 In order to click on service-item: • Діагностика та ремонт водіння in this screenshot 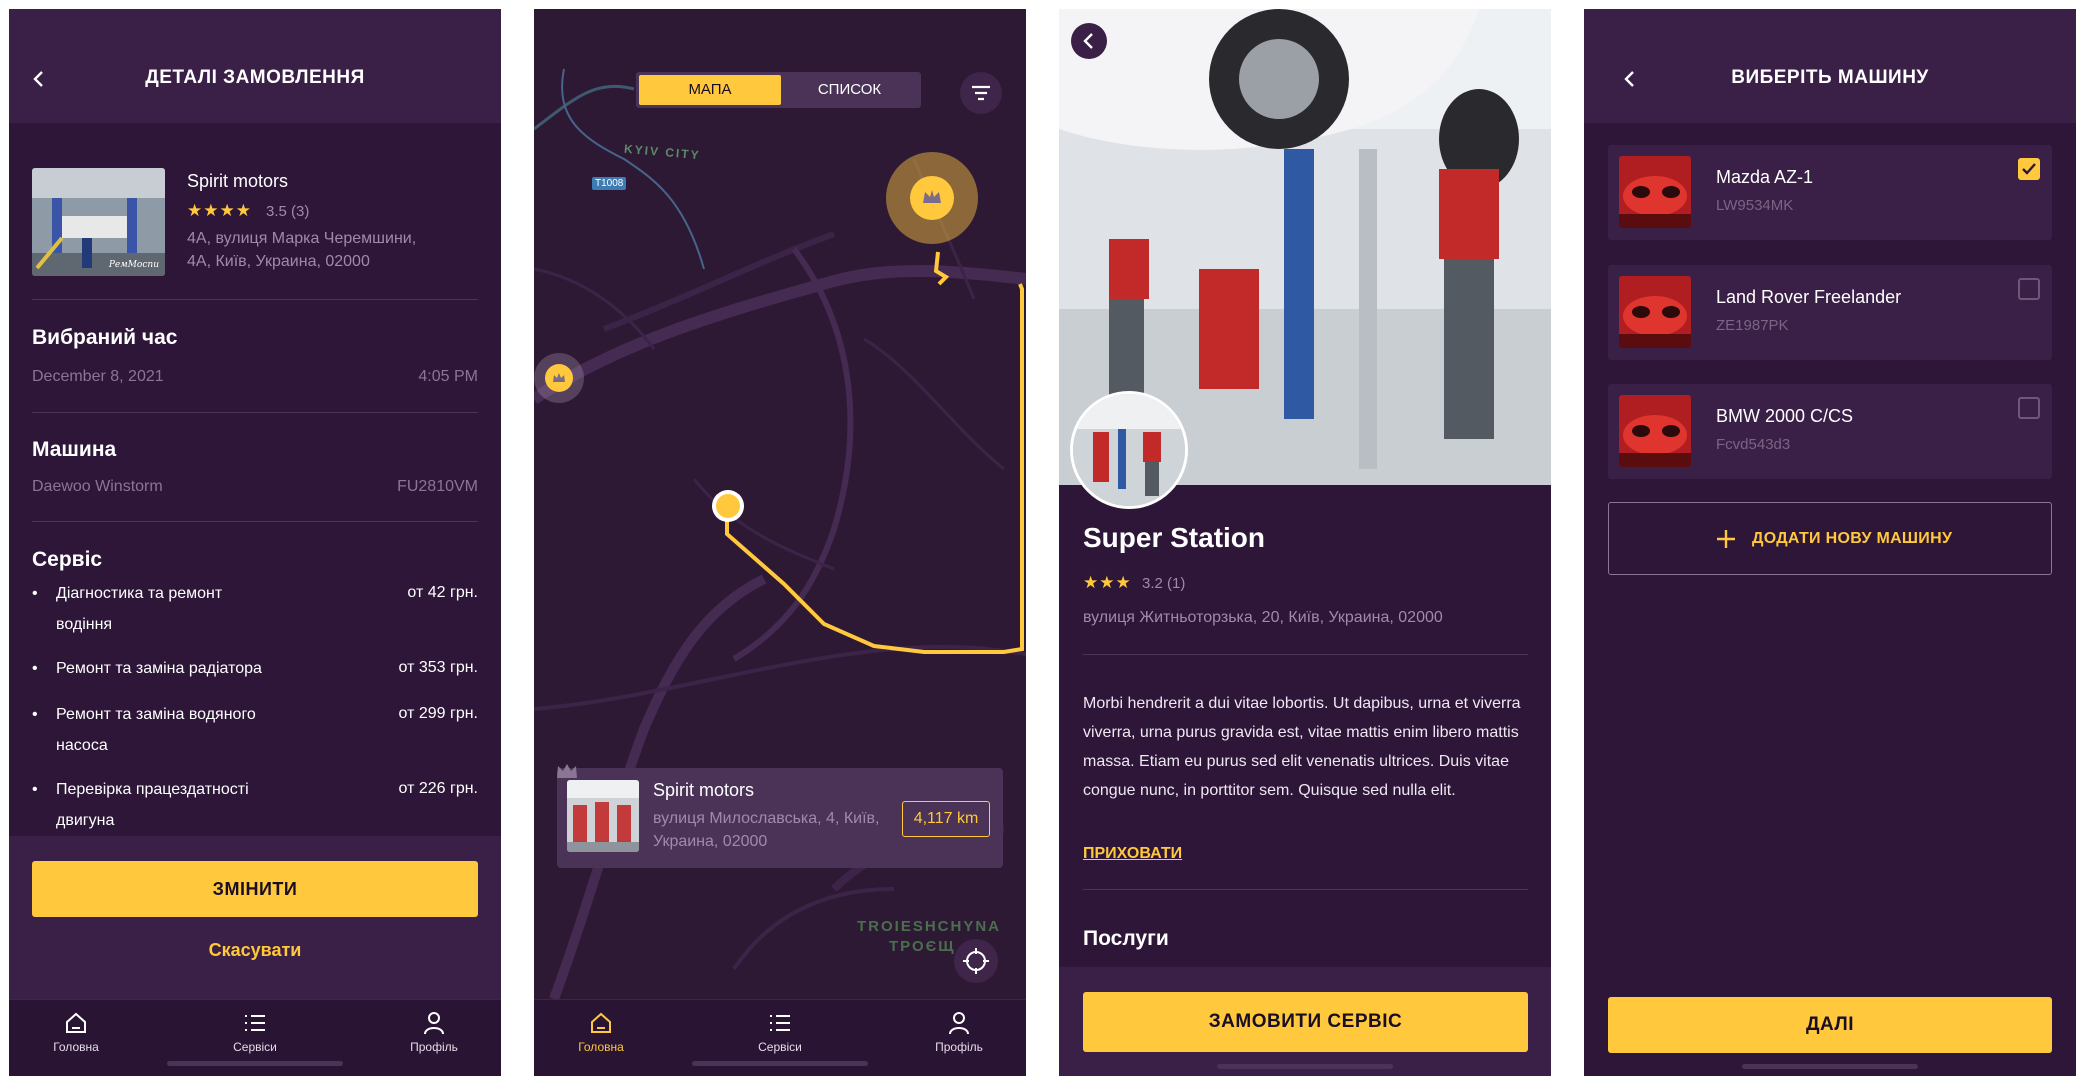, I will do `click(127, 609)`.